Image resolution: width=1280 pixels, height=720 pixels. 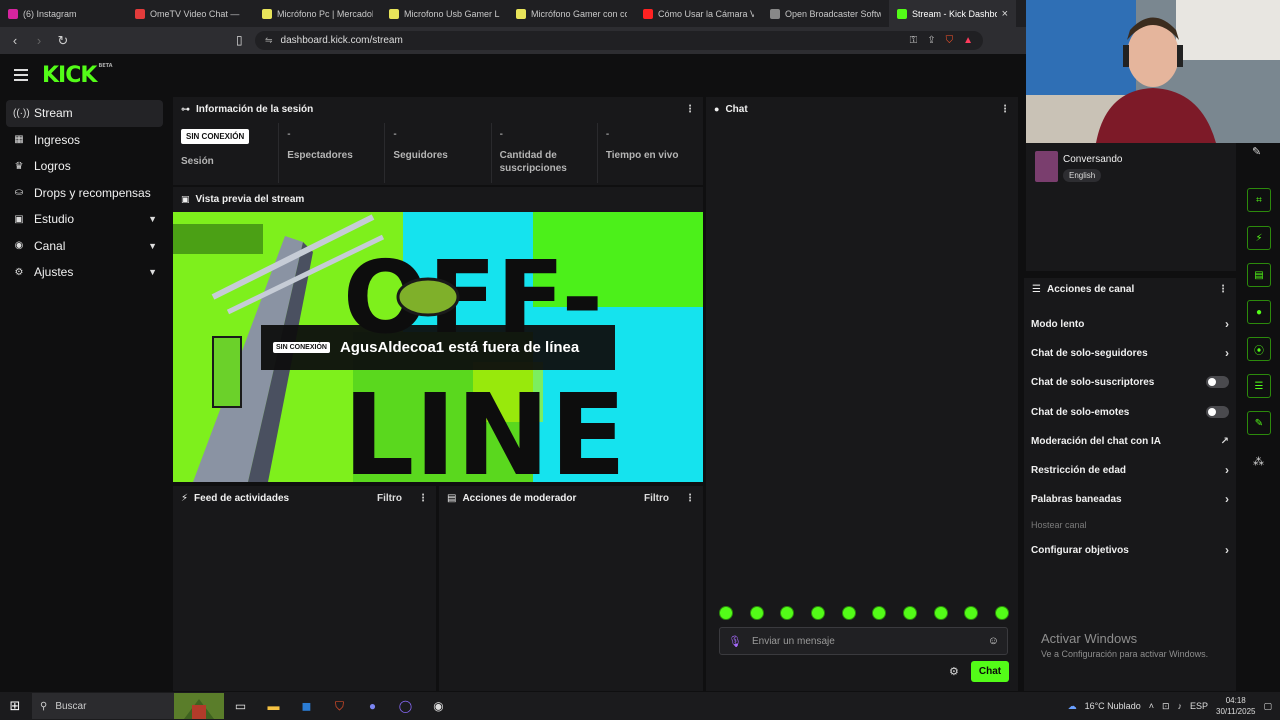 What do you see at coordinates (1130, 353) in the screenshot?
I see `channel-action-item: Chat de solo-seguidores ›` at bounding box center [1130, 353].